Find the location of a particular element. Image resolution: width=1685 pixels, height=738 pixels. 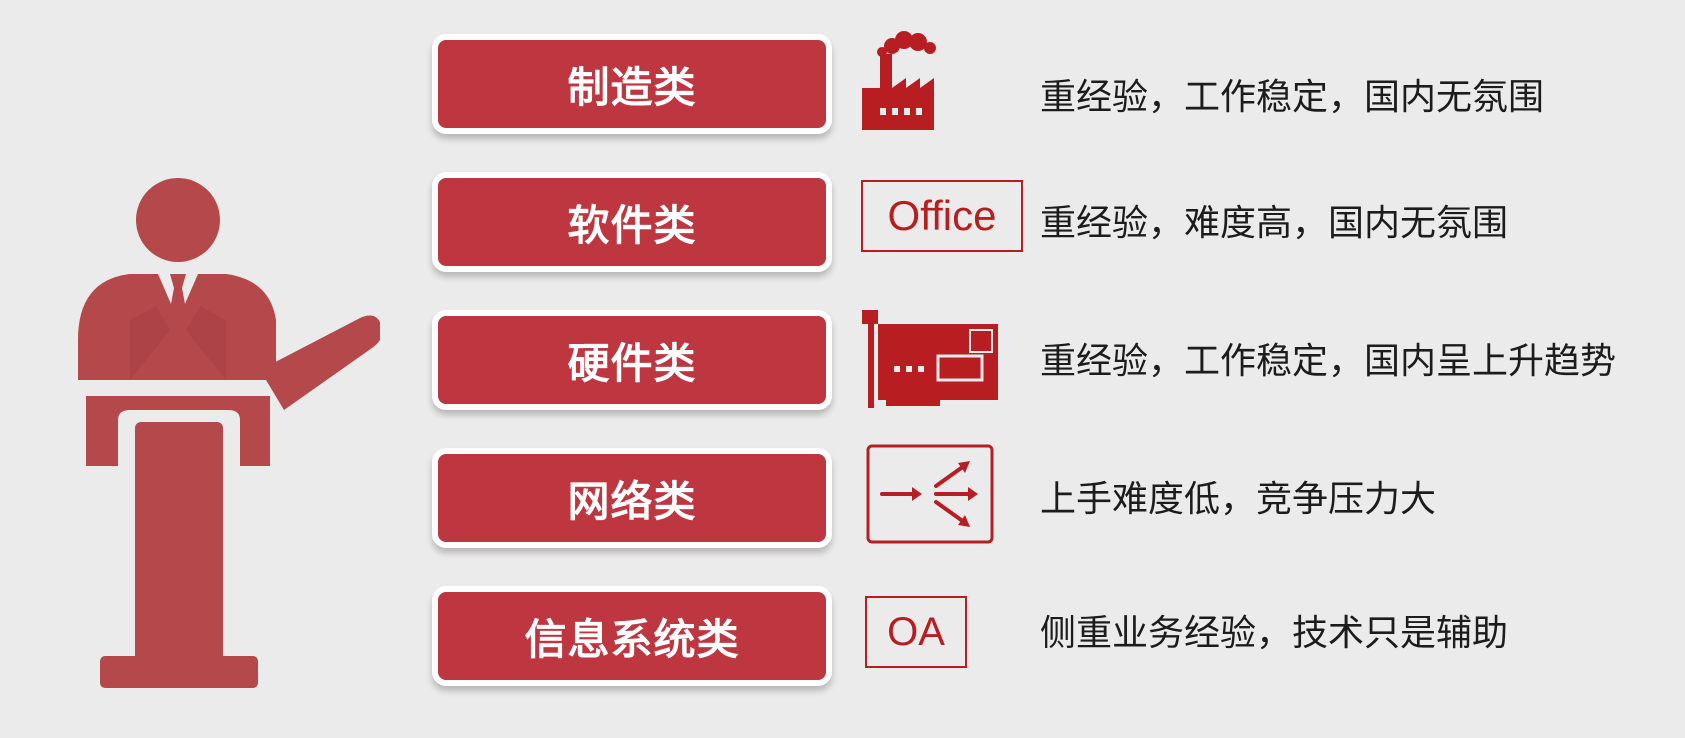

category-label: 软件类 is located at coordinates (632, 225).